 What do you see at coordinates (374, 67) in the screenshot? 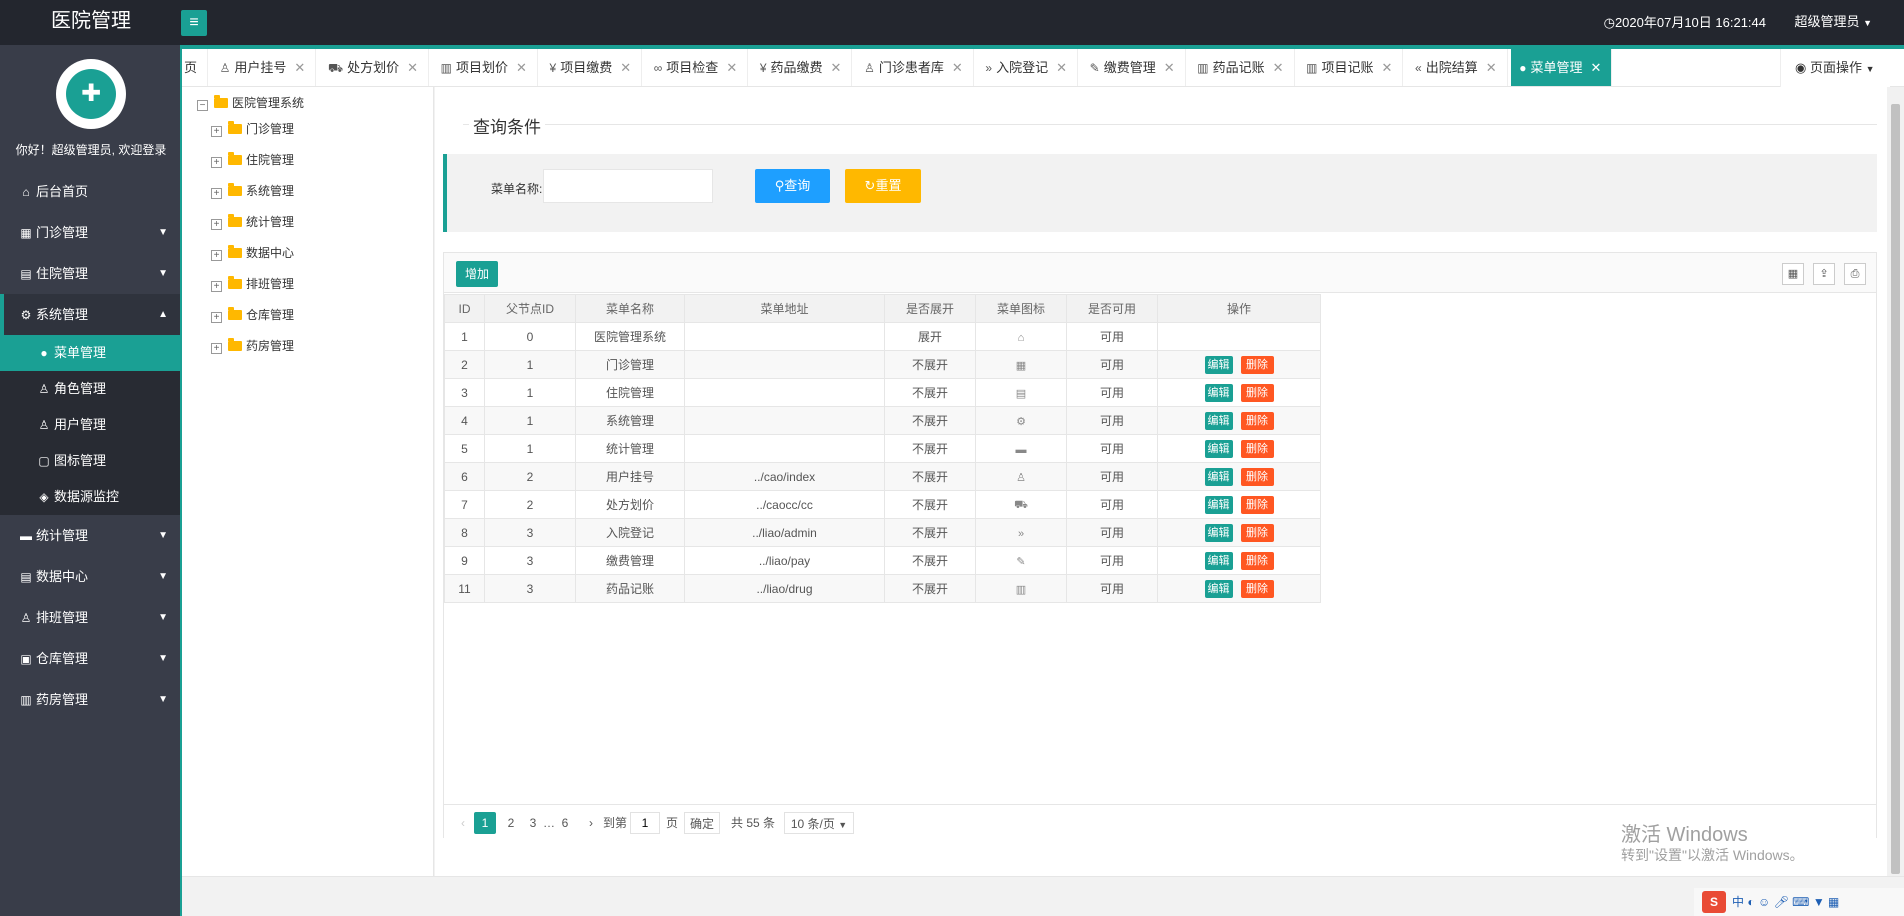
I see `tab-prescription-pricing: ⛟ 处方划价 ✕` at bounding box center [374, 67].